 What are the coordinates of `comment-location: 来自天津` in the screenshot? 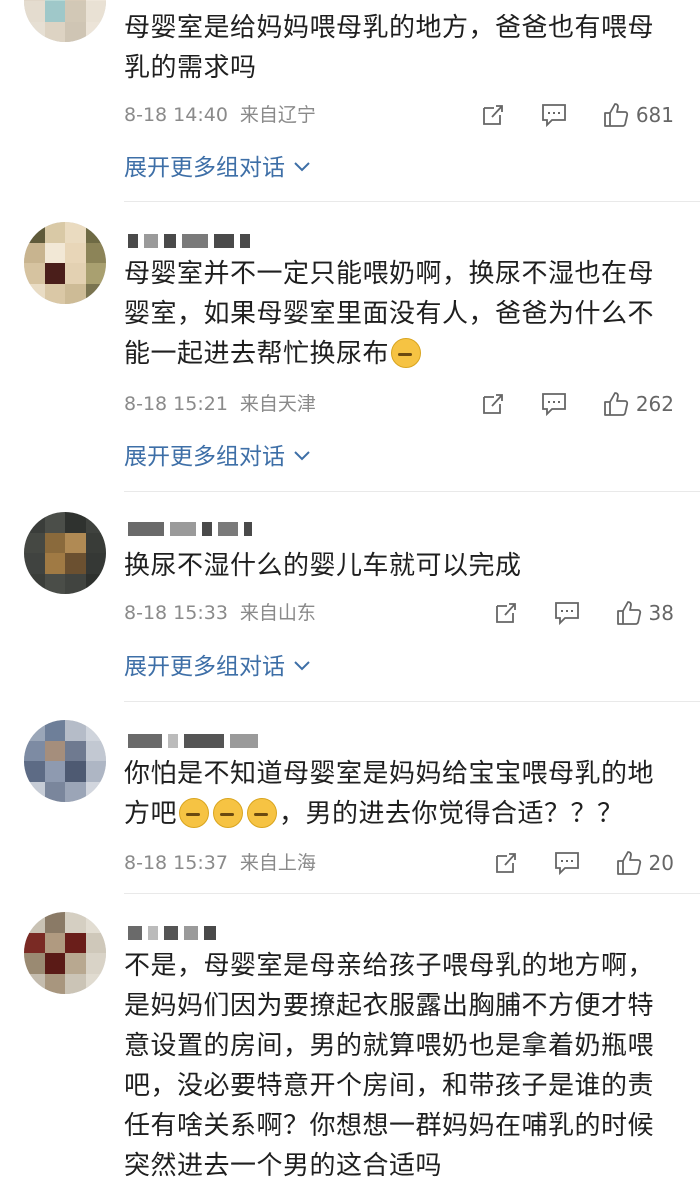 It's located at (277, 404).